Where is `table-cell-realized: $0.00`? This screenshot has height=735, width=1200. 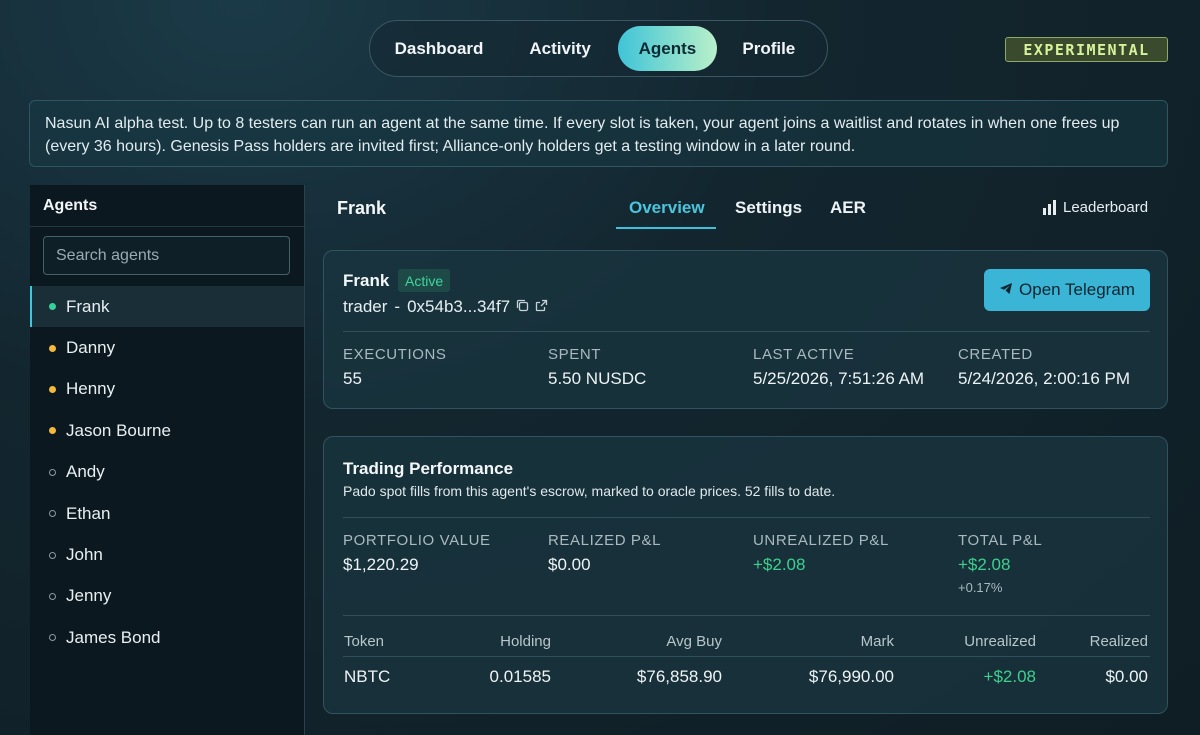
table-cell-realized: $0.00 is located at coordinates (1126, 676).